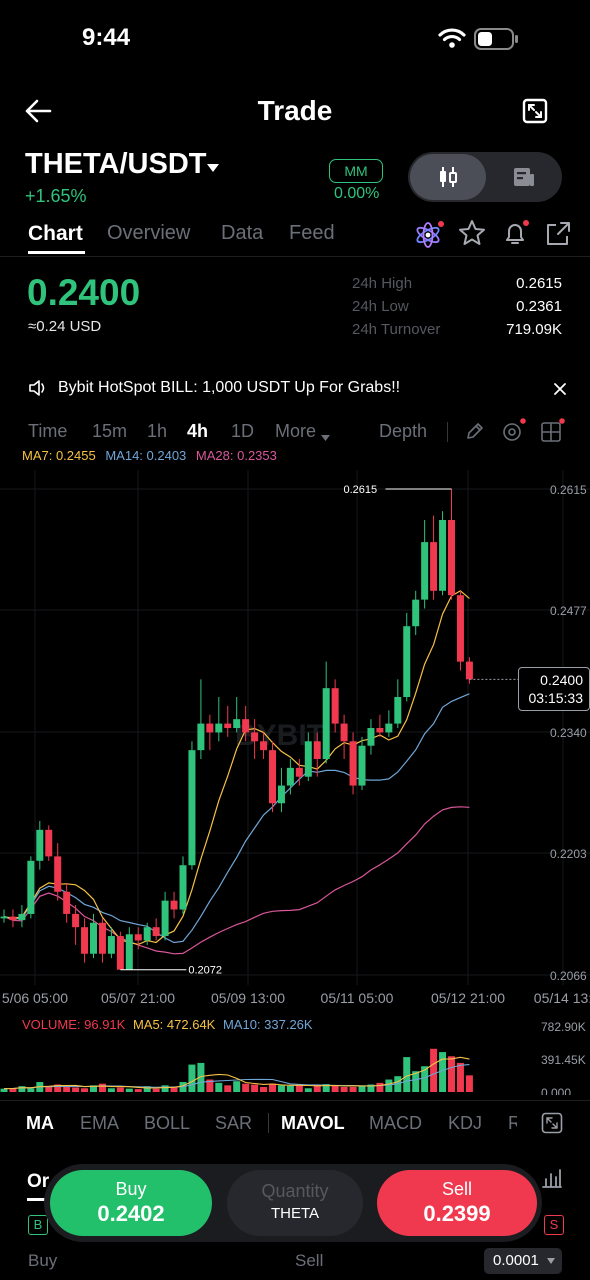  Describe the element at coordinates (558, 236) in the screenshot. I see `share-icon` at that location.